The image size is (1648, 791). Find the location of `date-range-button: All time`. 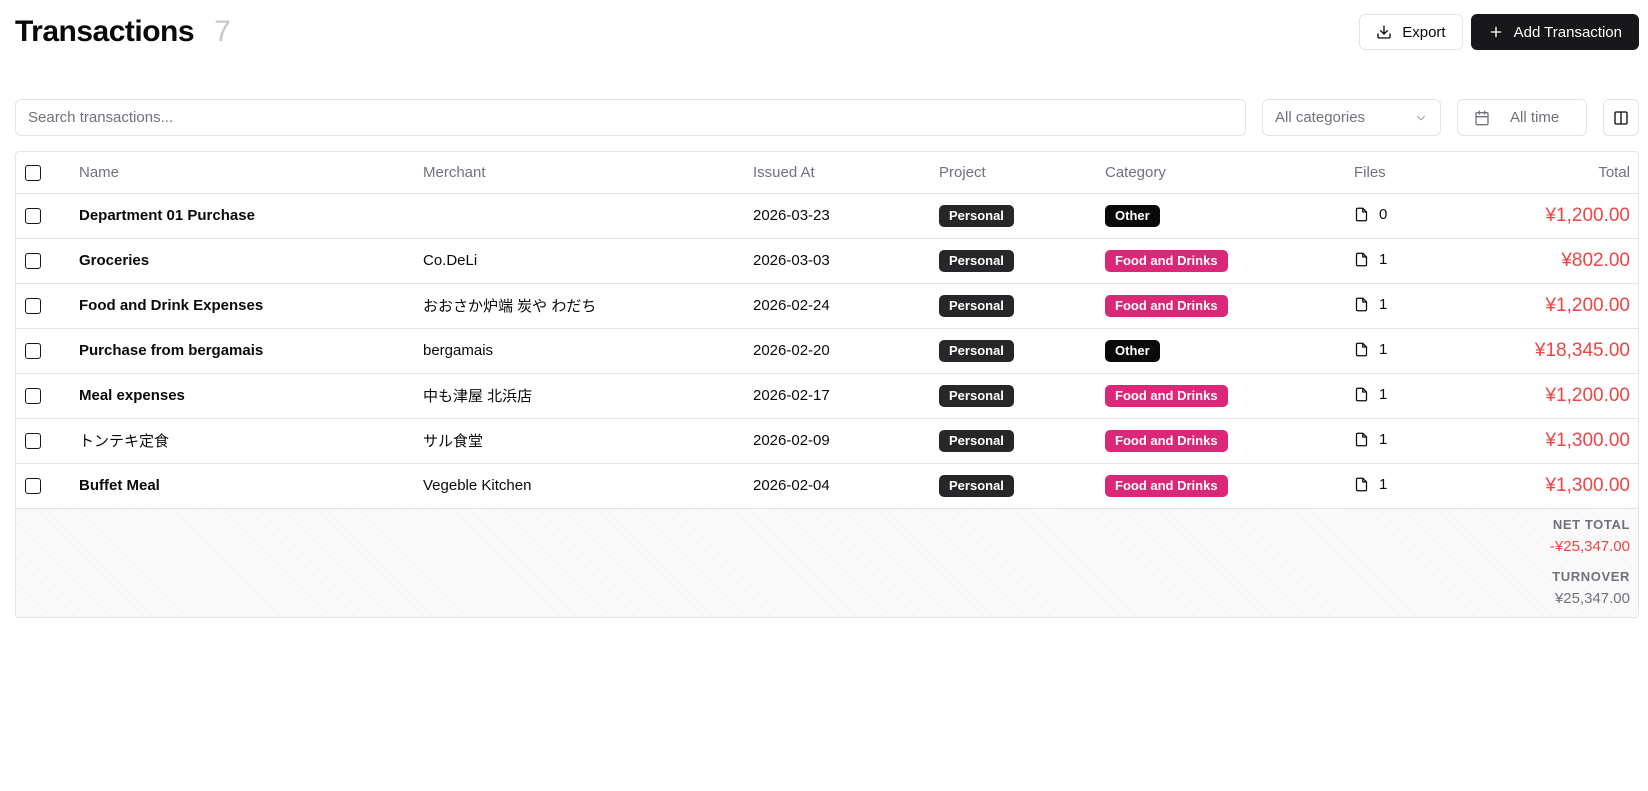

date-range-button: All time is located at coordinates (1522, 117).